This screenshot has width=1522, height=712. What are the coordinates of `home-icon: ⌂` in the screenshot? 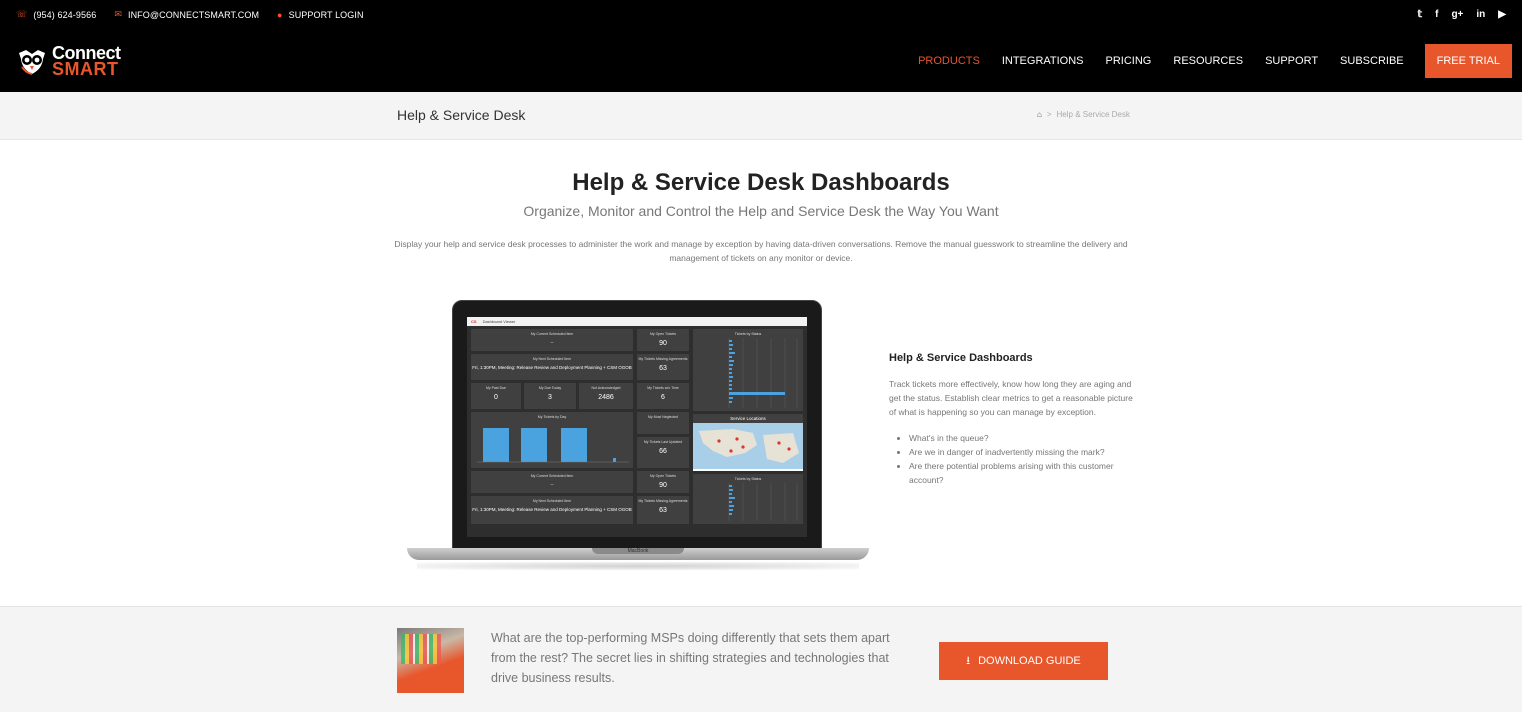 It's located at (1039, 114).